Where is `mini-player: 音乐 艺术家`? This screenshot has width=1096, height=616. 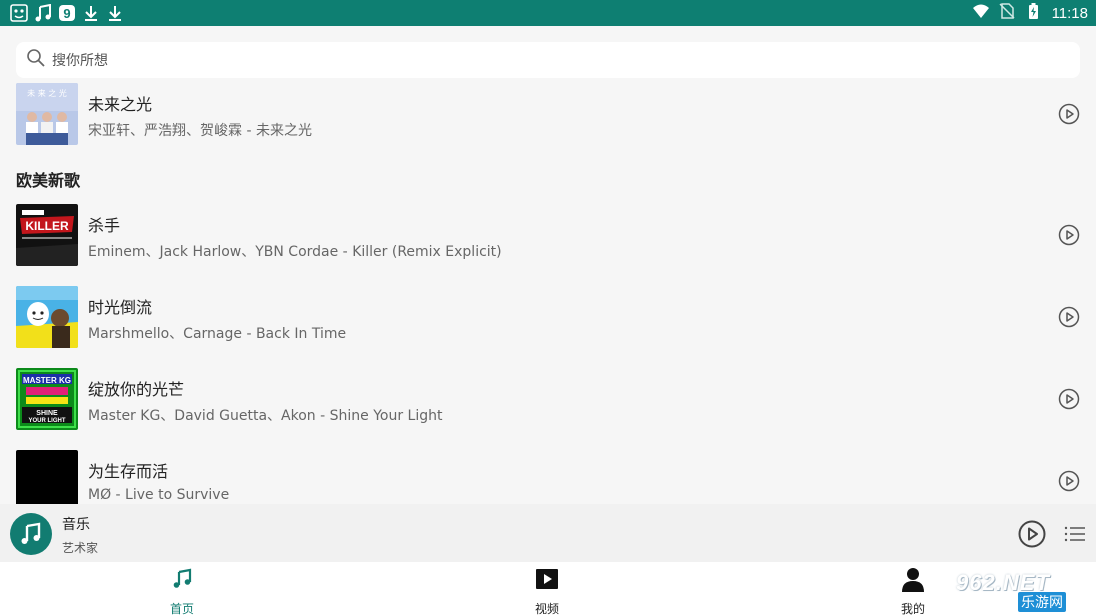
mini-player: 音乐 艺术家 is located at coordinates (548, 533).